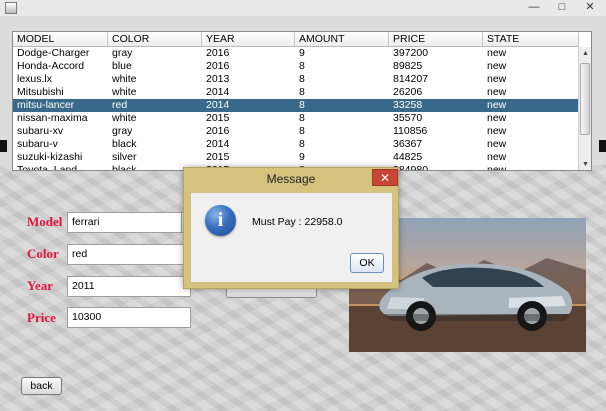 The height and width of the screenshot is (411, 606). Describe the element at coordinates (291, 237) in the screenshot. I see `dialog-content: i Must Pay : 22958.0 OK` at that location.